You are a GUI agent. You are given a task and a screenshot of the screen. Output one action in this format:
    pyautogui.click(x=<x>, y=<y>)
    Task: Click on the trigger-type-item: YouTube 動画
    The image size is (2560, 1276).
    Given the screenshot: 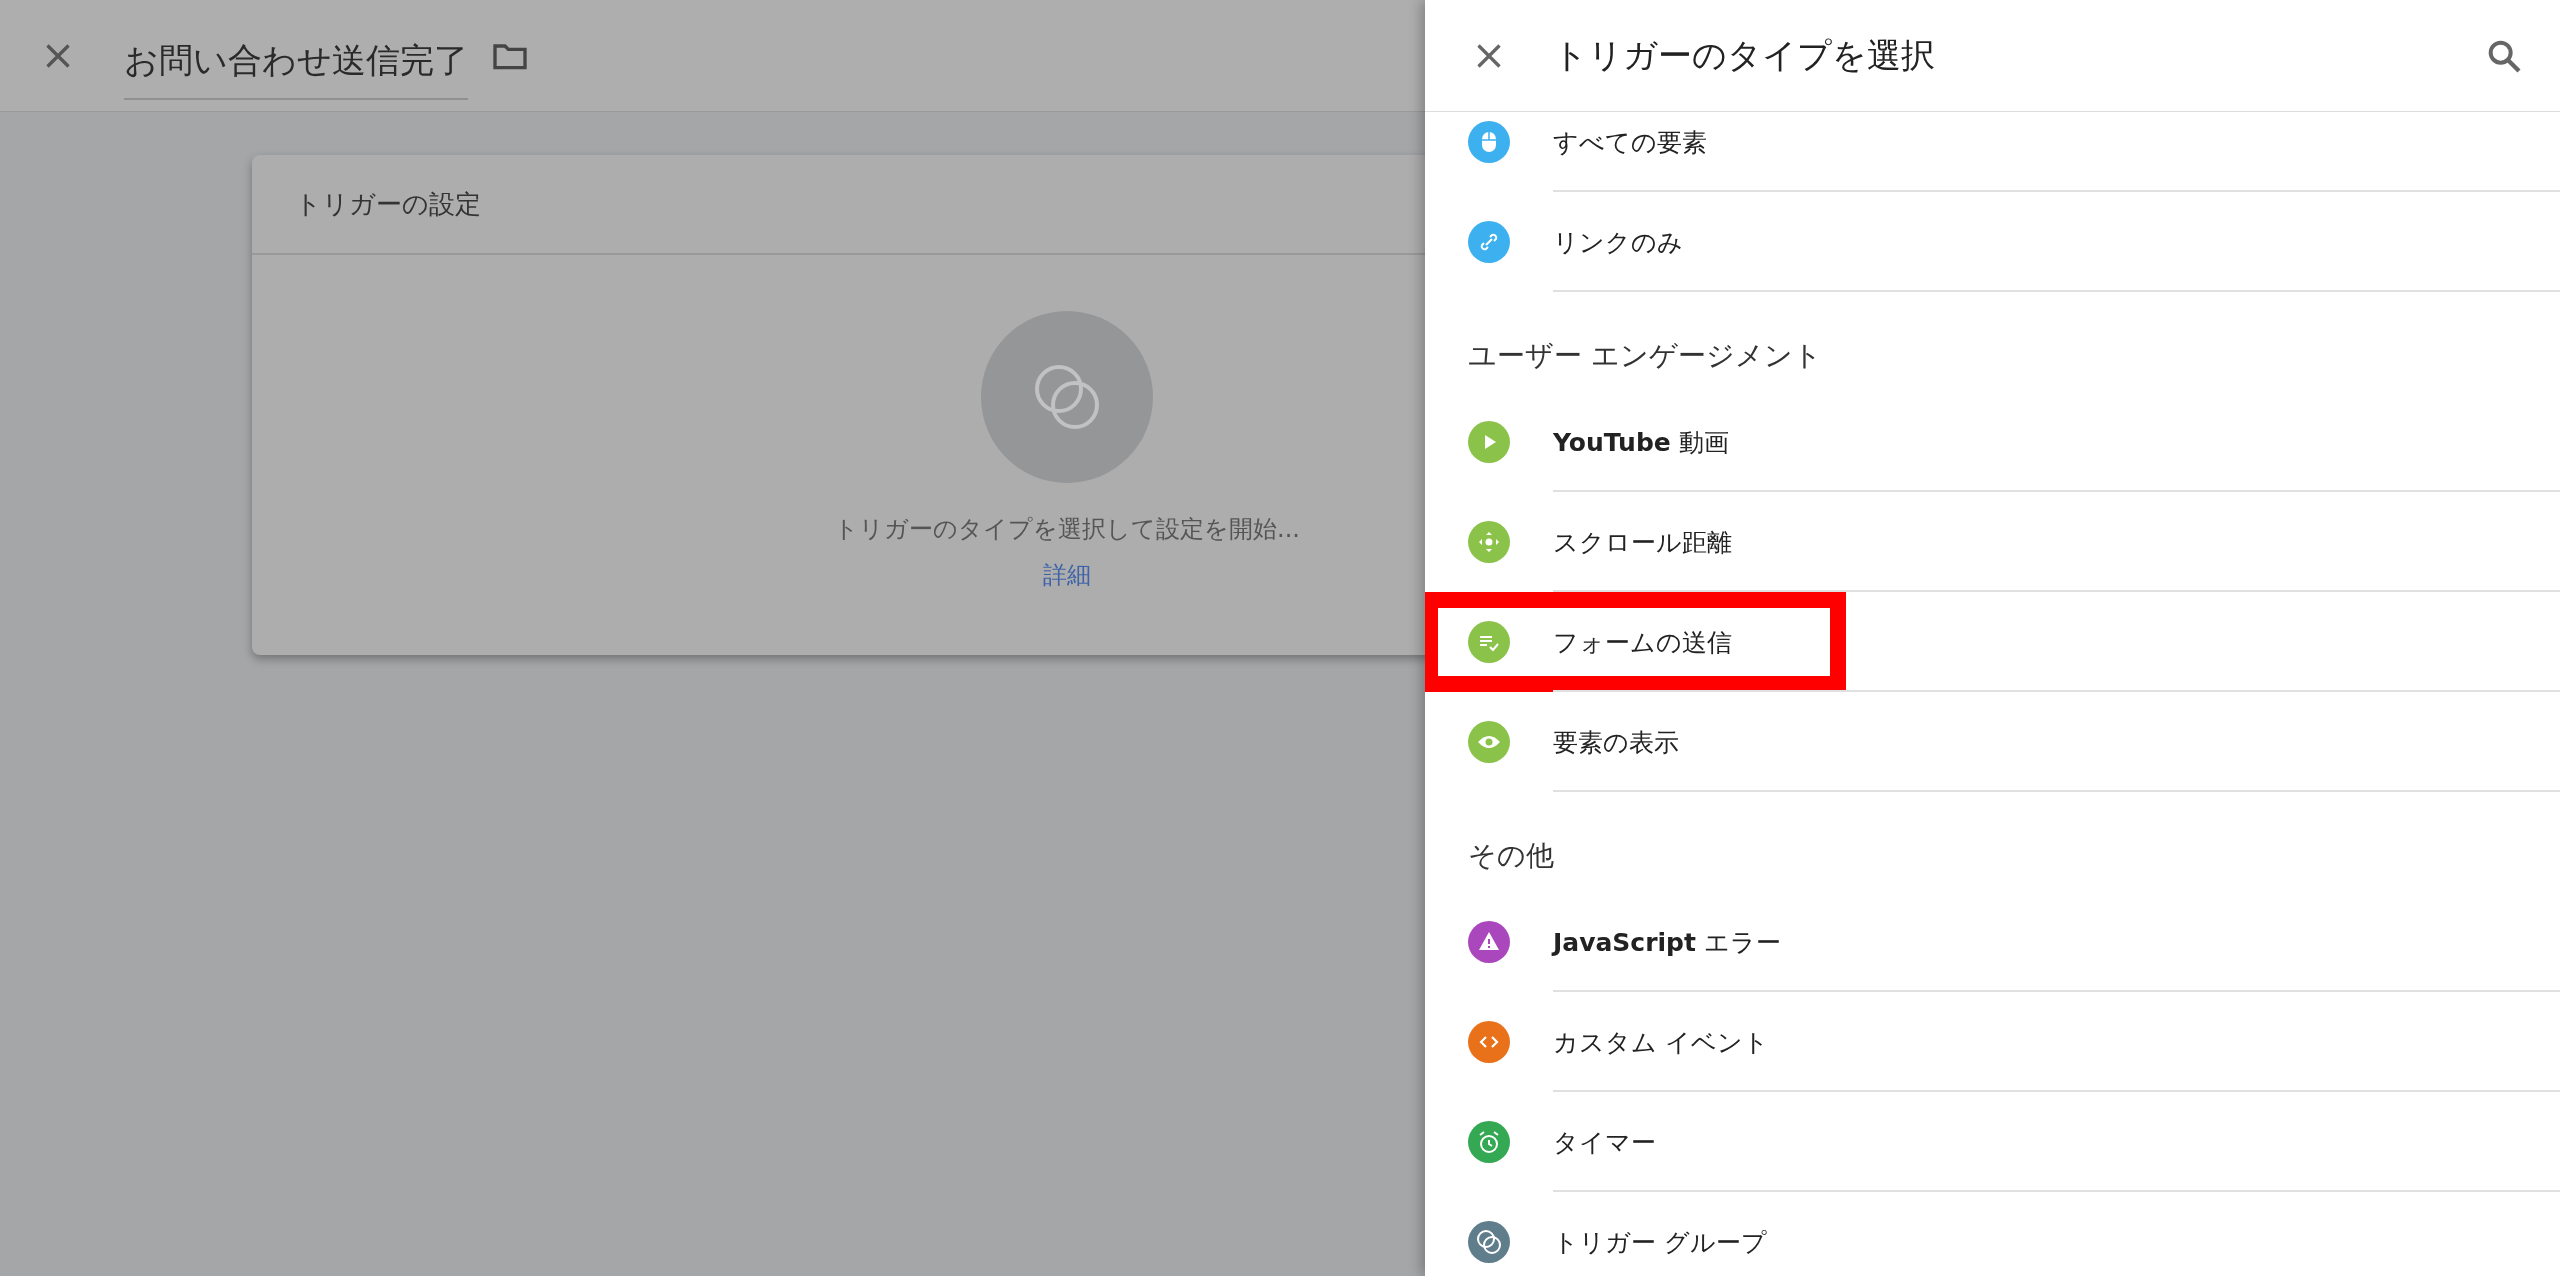 What is the action you would take?
    pyautogui.click(x=1641, y=442)
    